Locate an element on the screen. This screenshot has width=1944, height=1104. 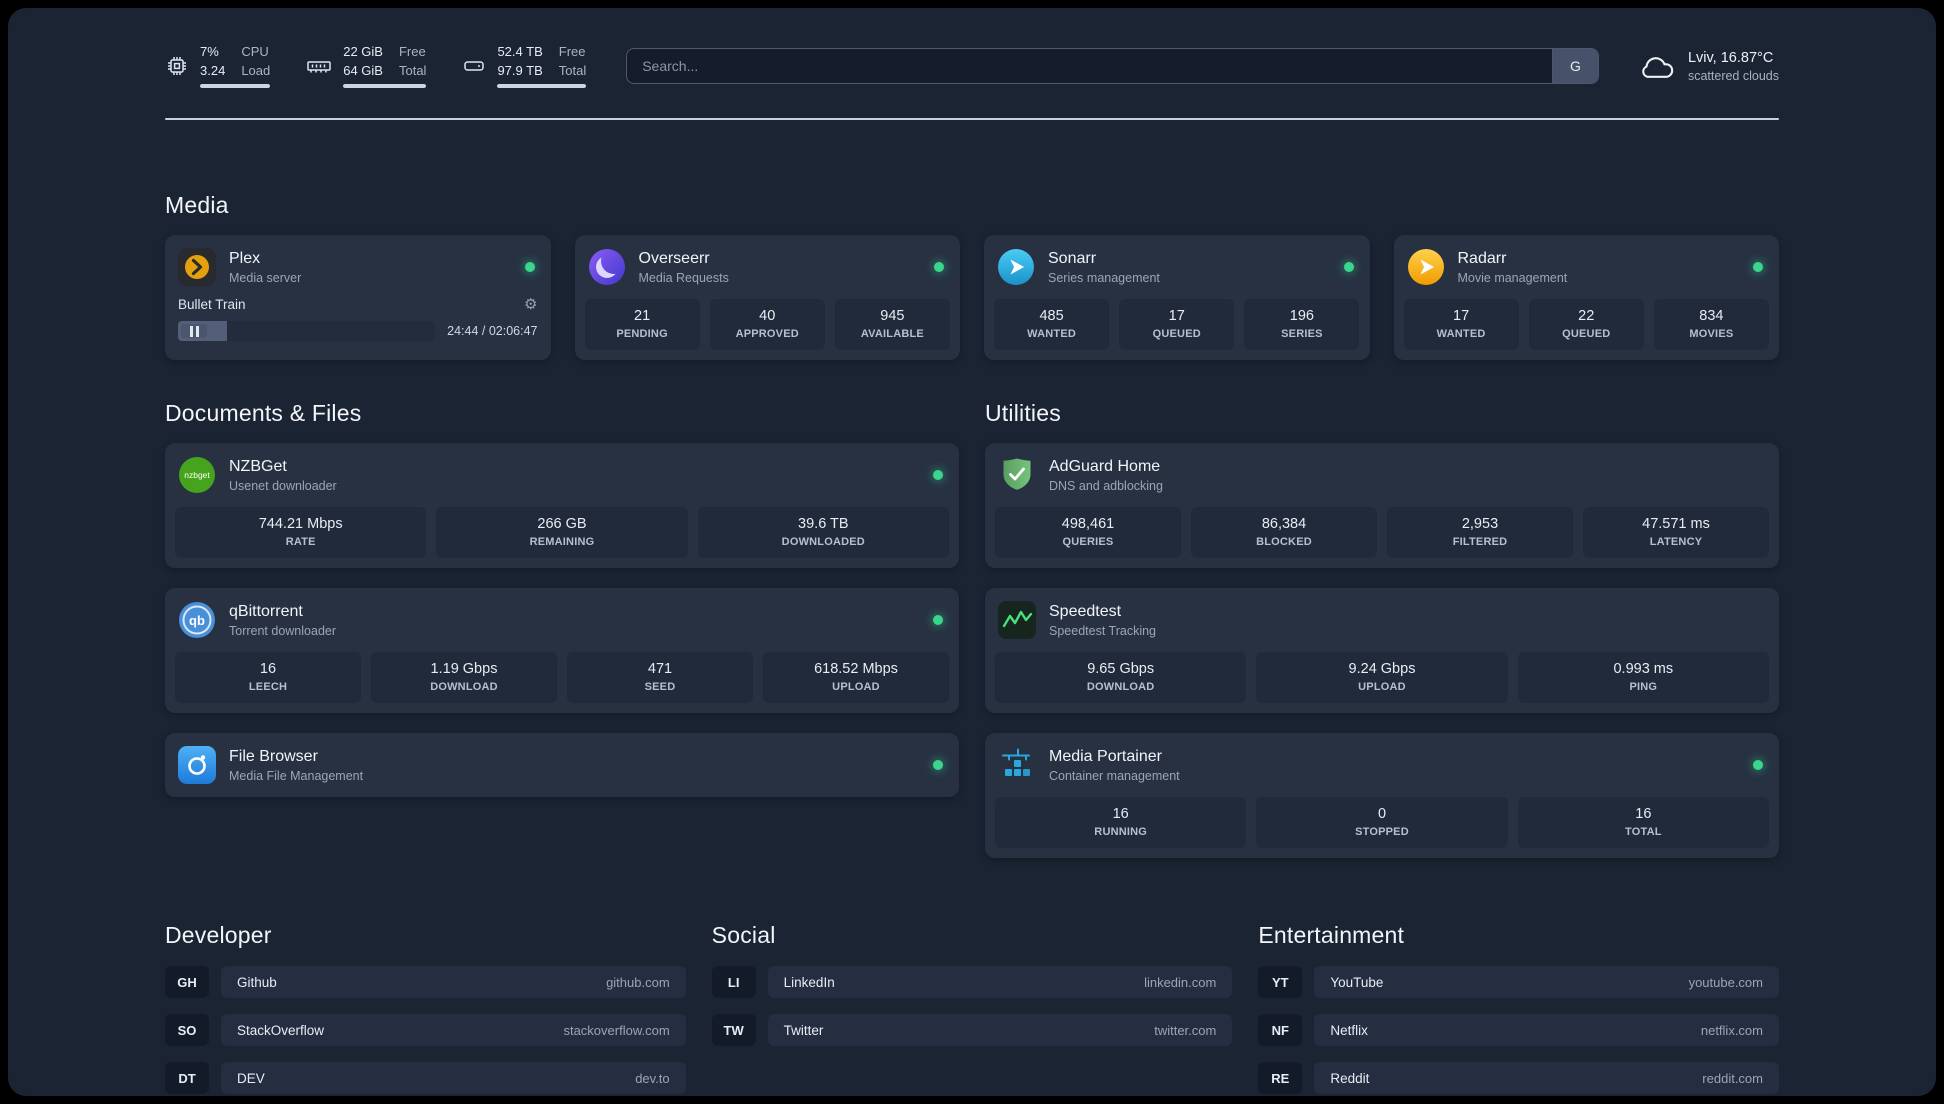
bookmark-name: Netflix is located at coordinates (1349, 1030).